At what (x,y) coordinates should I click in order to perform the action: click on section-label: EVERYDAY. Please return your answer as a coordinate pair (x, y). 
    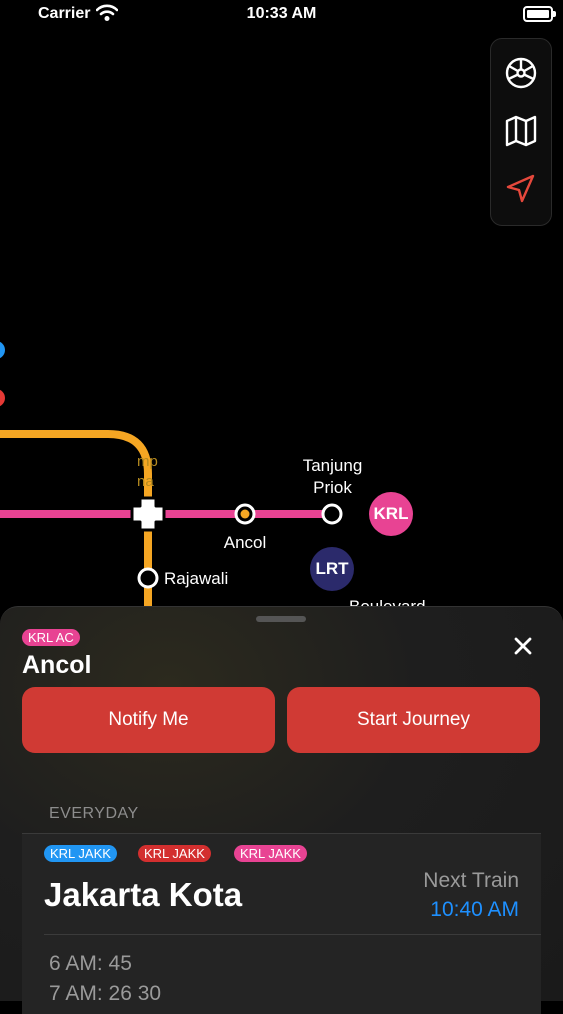
    Looking at the image, I should click on (94, 813).